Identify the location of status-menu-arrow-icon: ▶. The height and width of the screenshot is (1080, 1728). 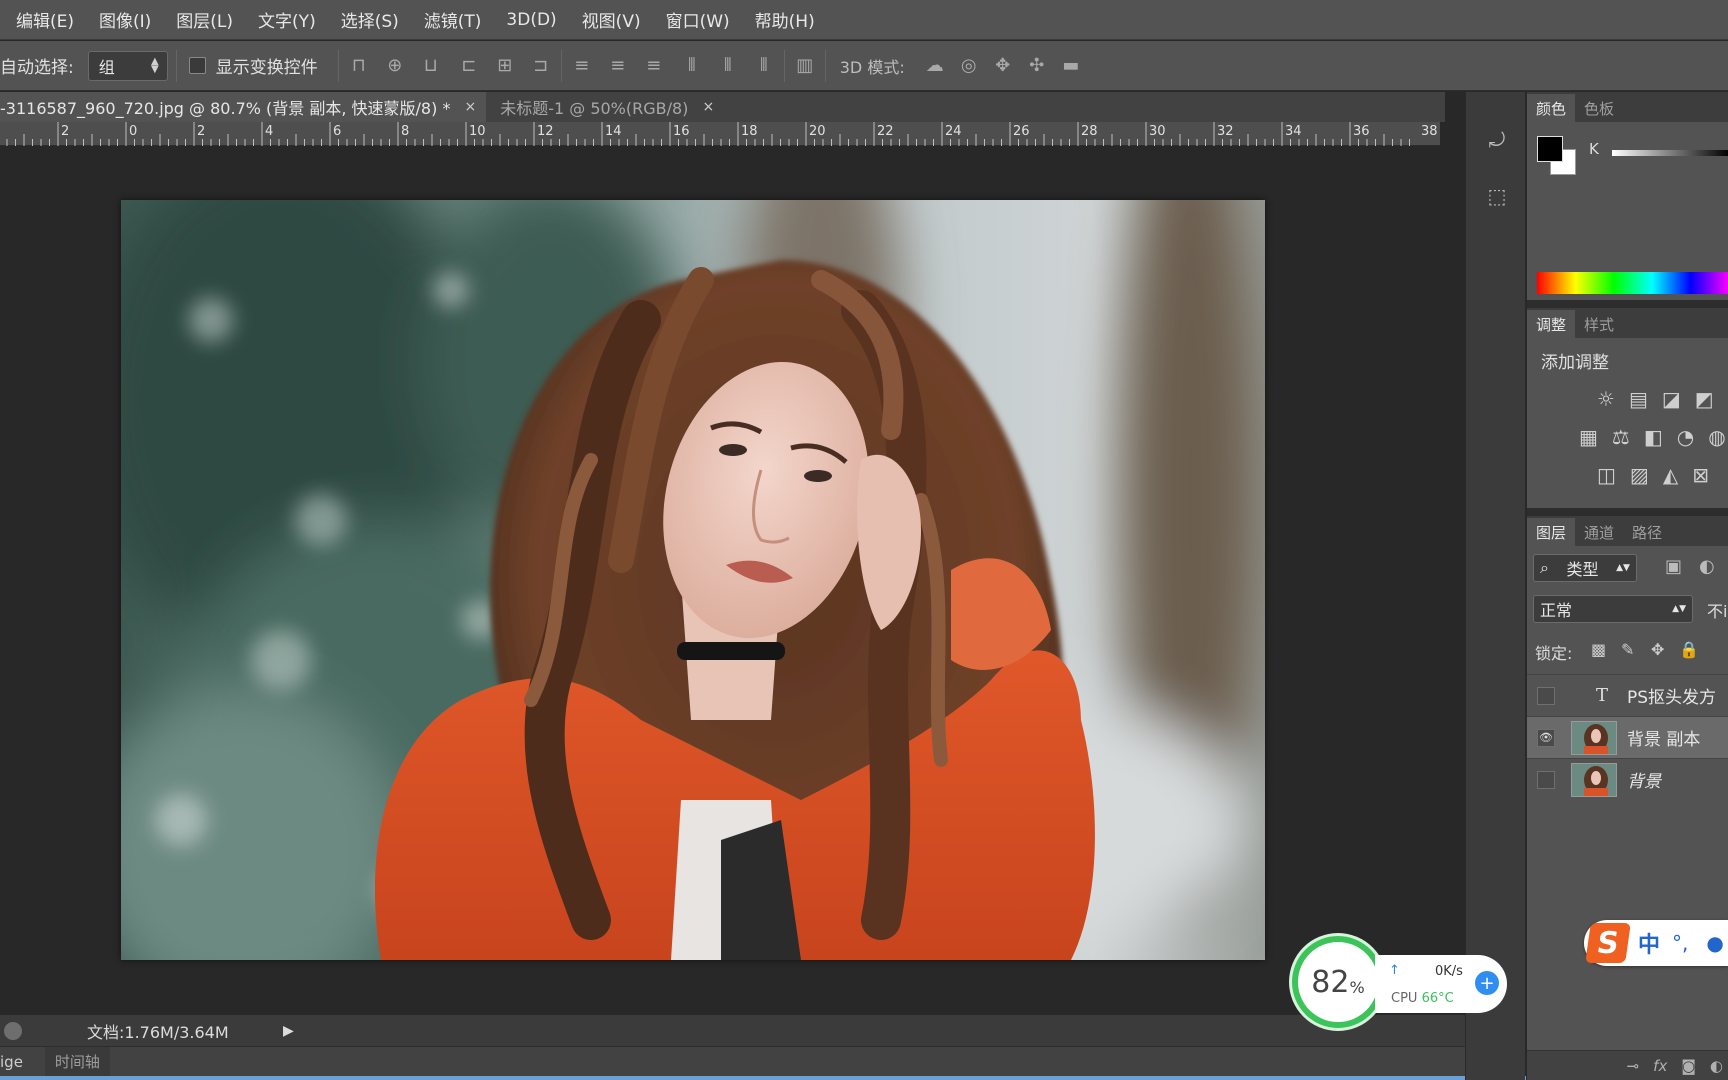
(288, 1031).